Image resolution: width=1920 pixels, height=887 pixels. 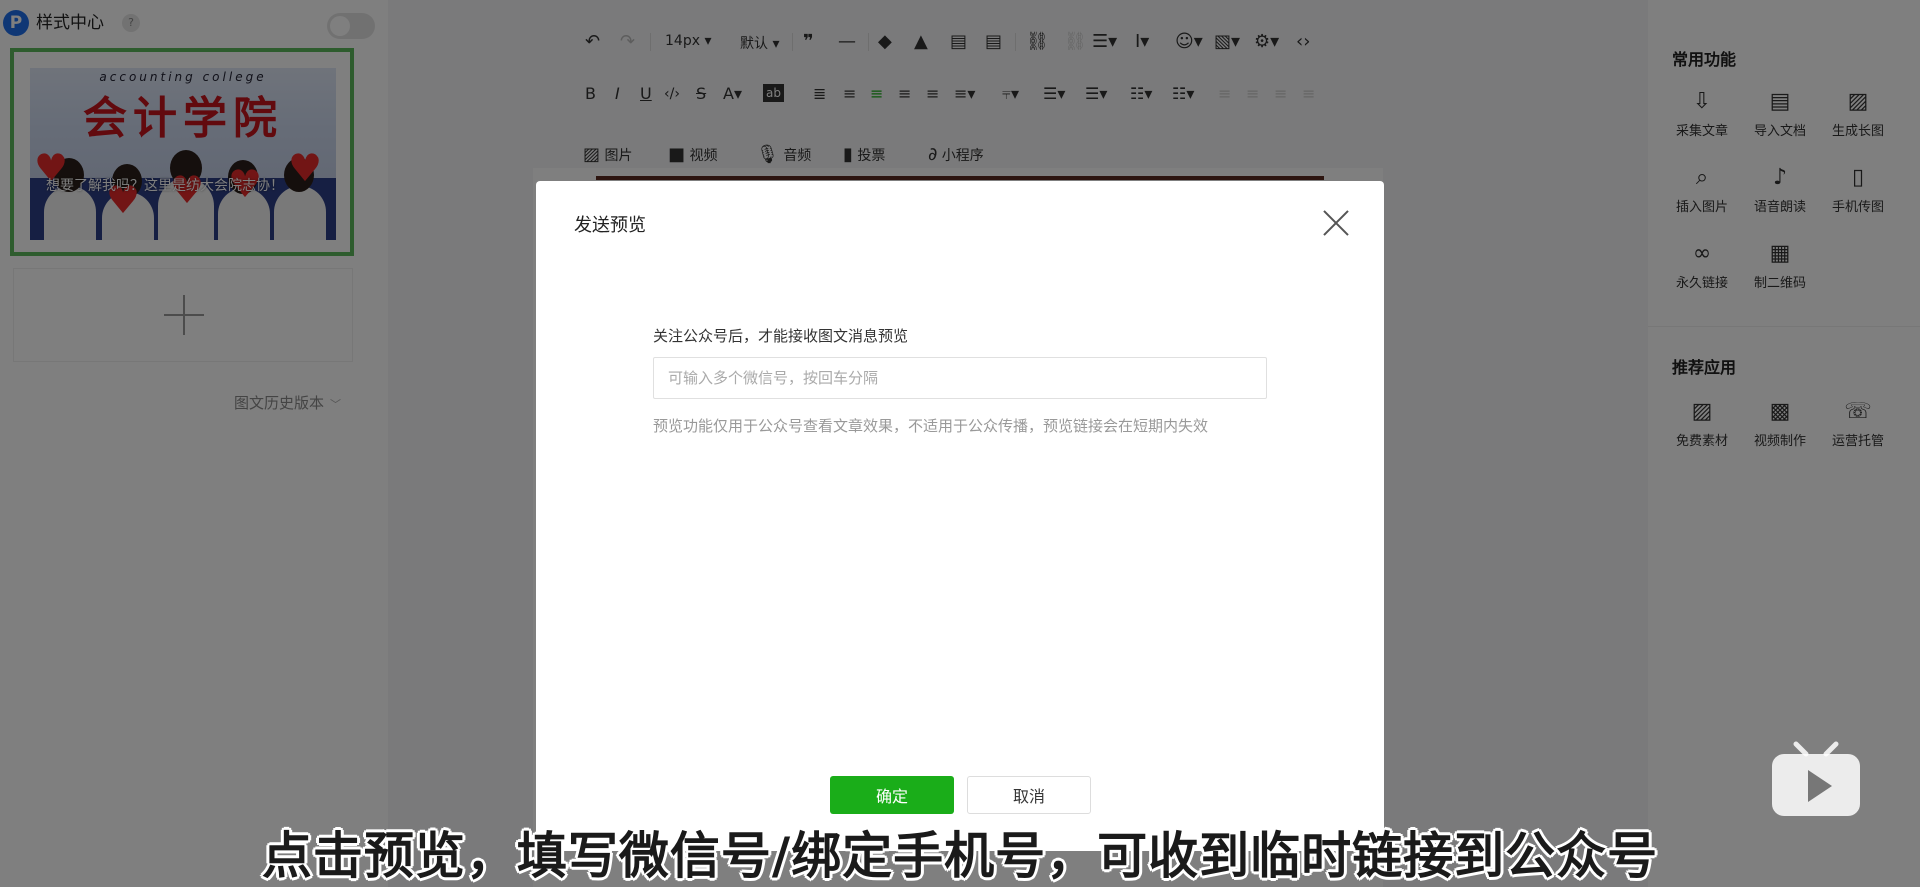 What do you see at coordinates (610, 225) in the screenshot?
I see `dialog-title: 发送预览` at bounding box center [610, 225].